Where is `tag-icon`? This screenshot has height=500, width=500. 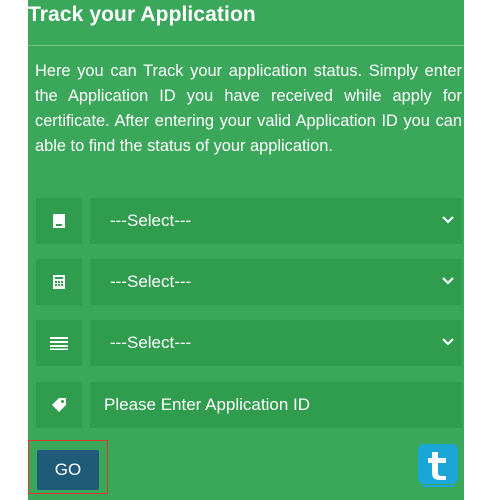
tag-icon is located at coordinates (59, 405).